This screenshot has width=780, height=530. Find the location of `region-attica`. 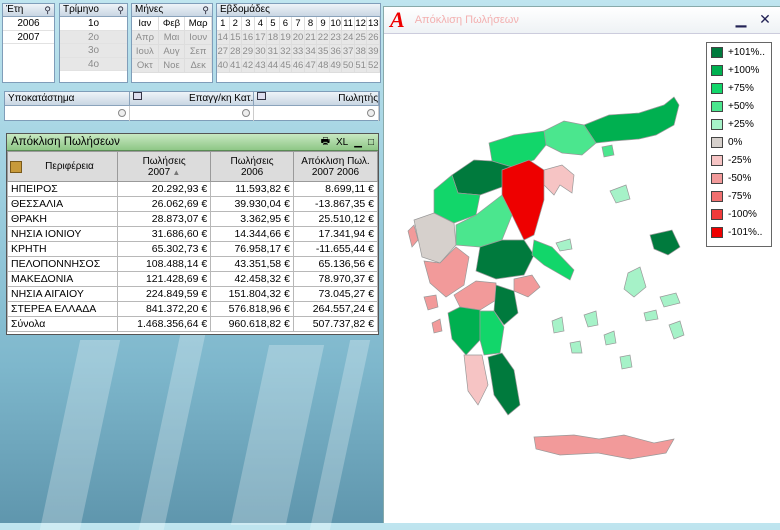

region-attica is located at coordinates (527, 286).